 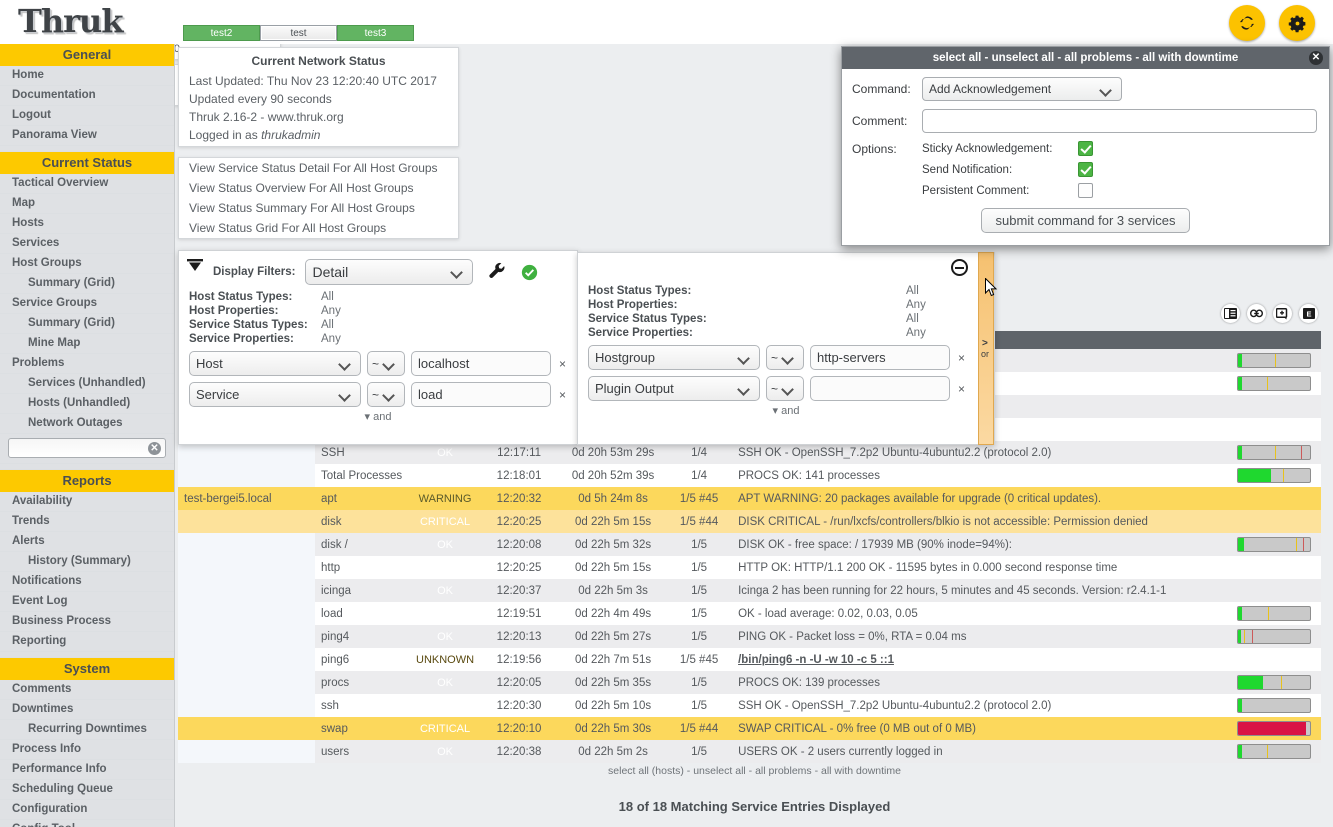 What do you see at coordinates (87, 384) in the screenshot?
I see `sidebar-item-services-unhandled: Services (Unhandled)` at bounding box center [87, 384].